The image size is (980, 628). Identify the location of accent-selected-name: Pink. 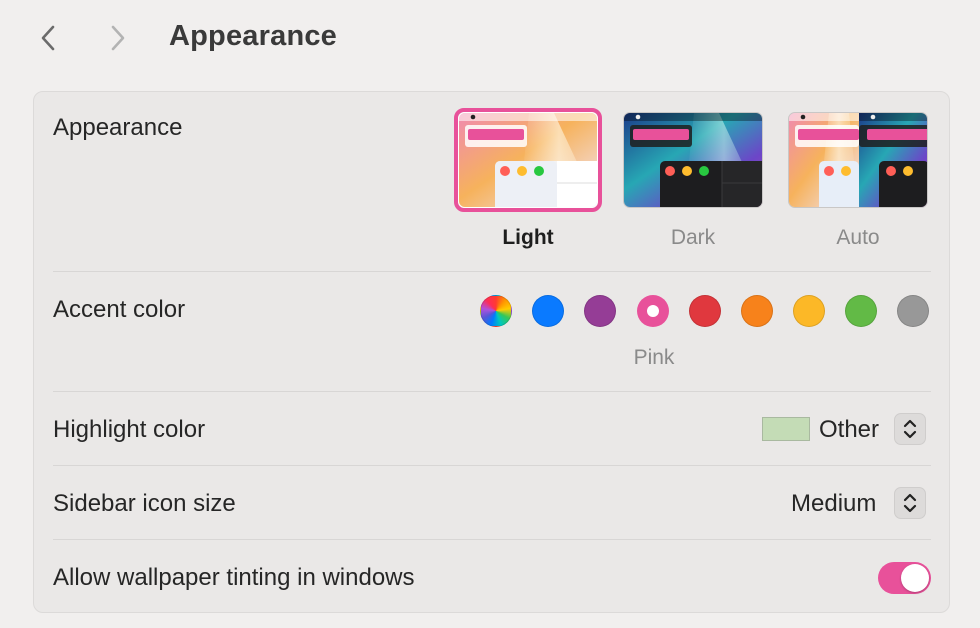
(654, 357).